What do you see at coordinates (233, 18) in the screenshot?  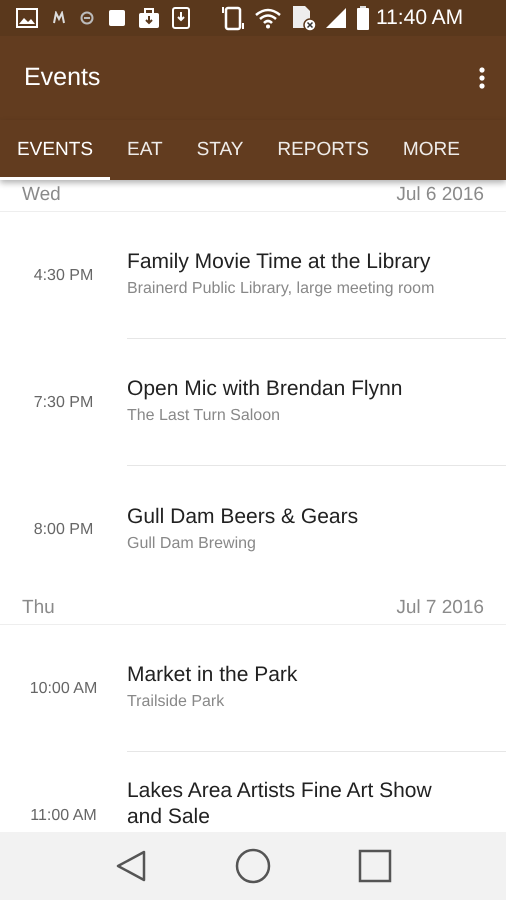 I see `phone-vibrate-icon` at bounding box center [233, 18].